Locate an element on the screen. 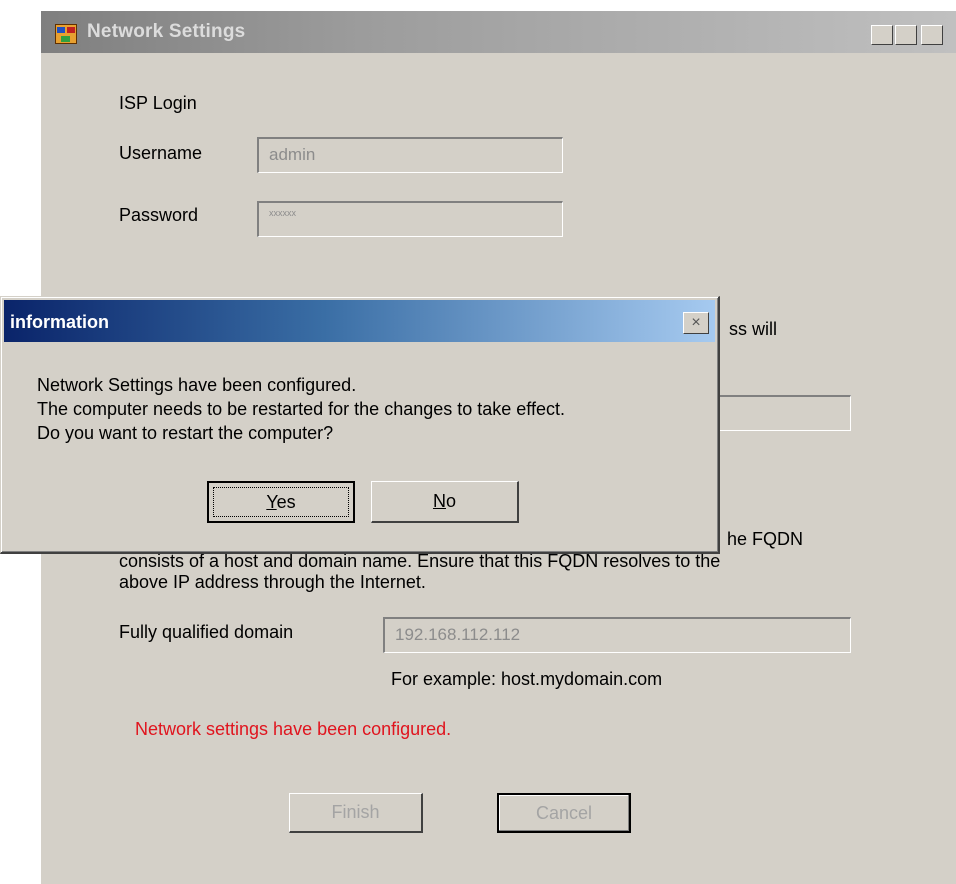 Image resolution: width=956 pixels, height=884 pixels. close-button: × is located at coordinates (932, 35).